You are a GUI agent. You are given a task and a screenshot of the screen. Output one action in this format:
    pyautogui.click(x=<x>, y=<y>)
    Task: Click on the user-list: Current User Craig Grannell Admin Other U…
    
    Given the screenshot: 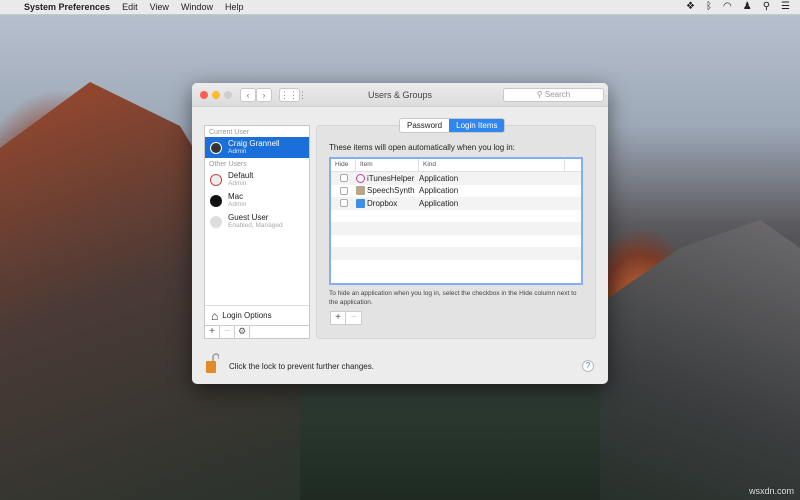 What is the action you would take?
    pyautogui.click(x=257, y=232)
    